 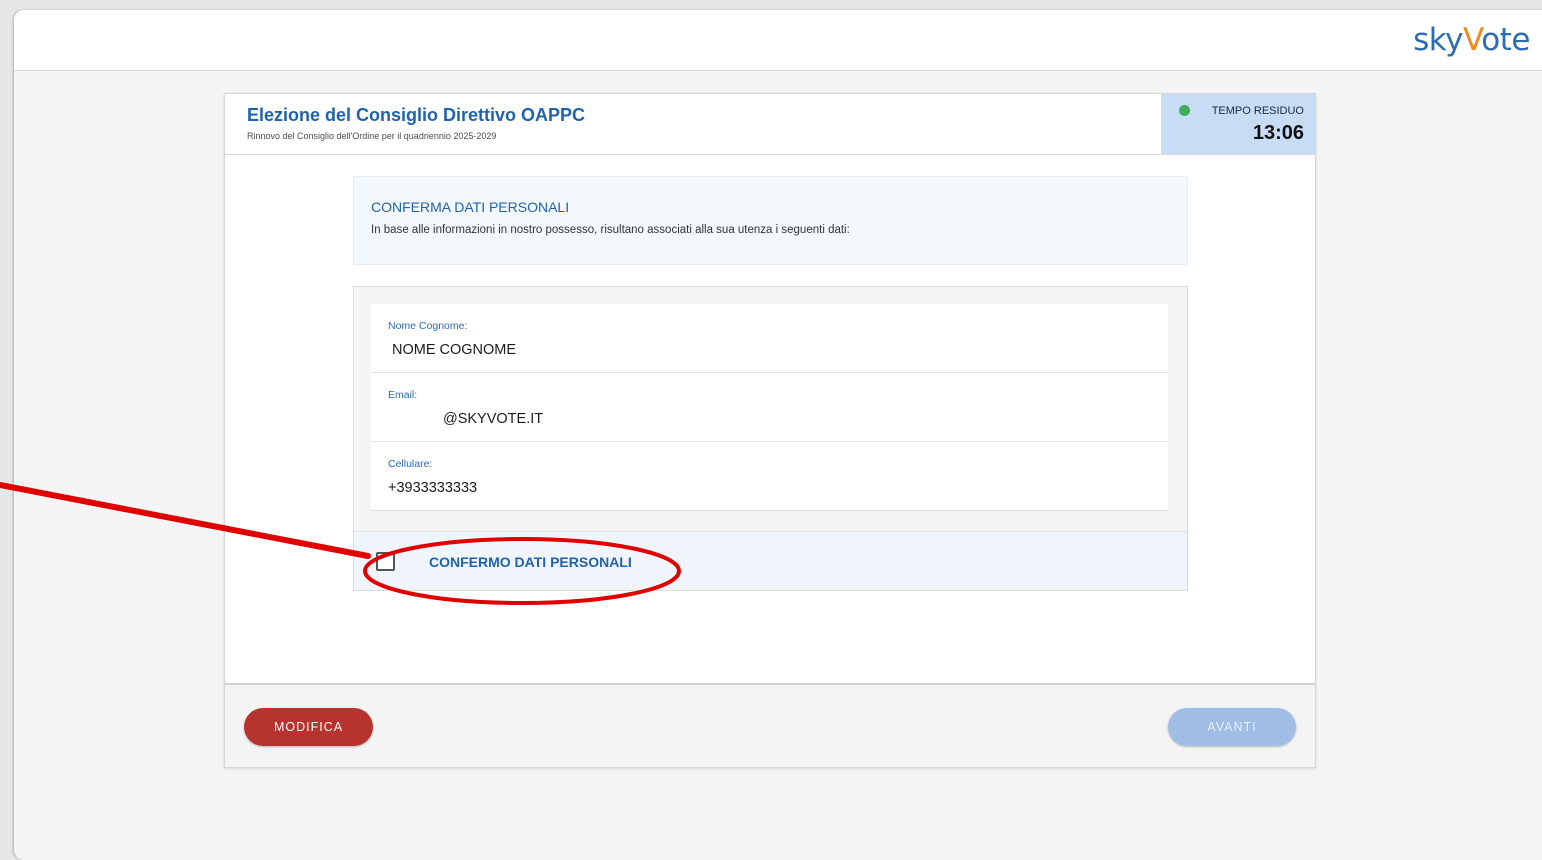 I want to click on field-name-value: NOME COGNOME, so click(x=454, y=350).